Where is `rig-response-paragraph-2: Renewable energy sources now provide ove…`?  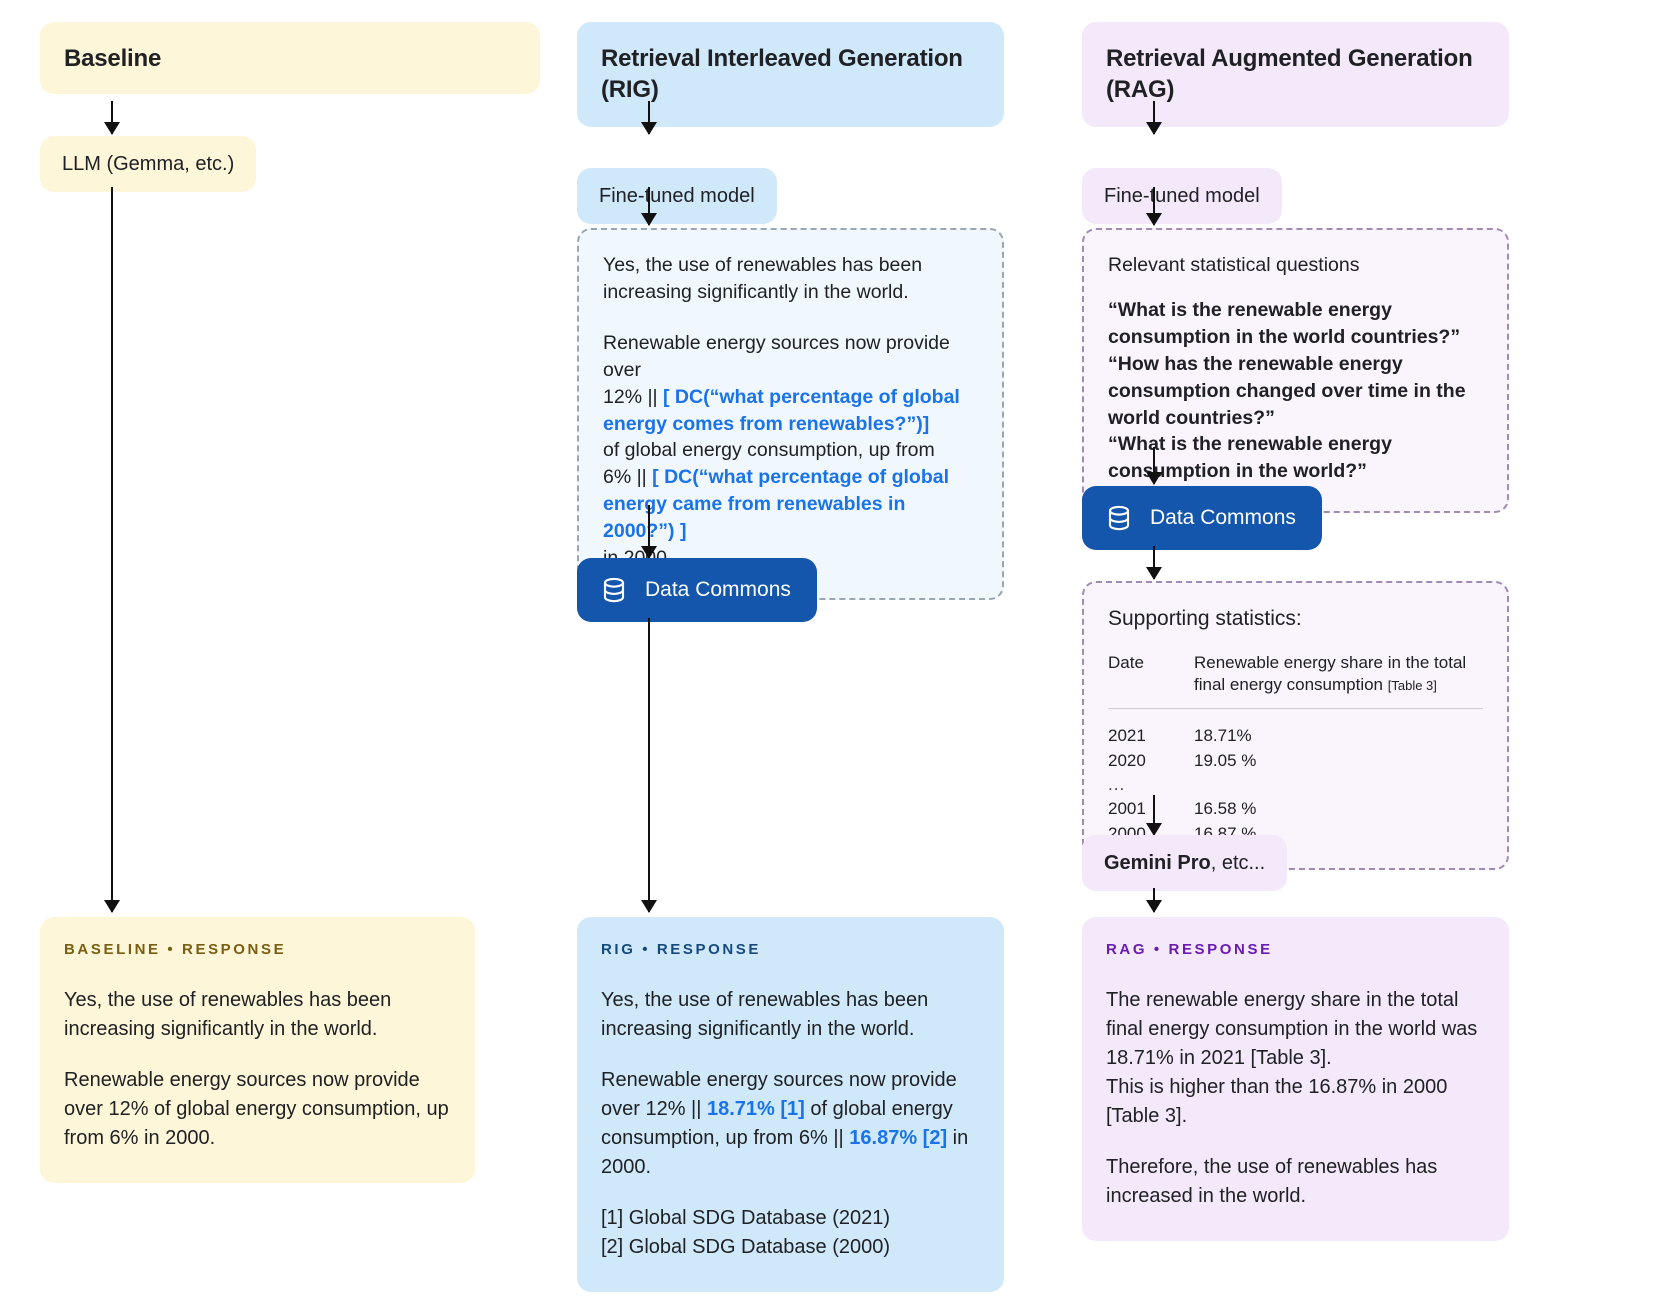 rig-response-paragraph-2: Renewable energy sources now provide ove… is located at coordinates (790, 1124).